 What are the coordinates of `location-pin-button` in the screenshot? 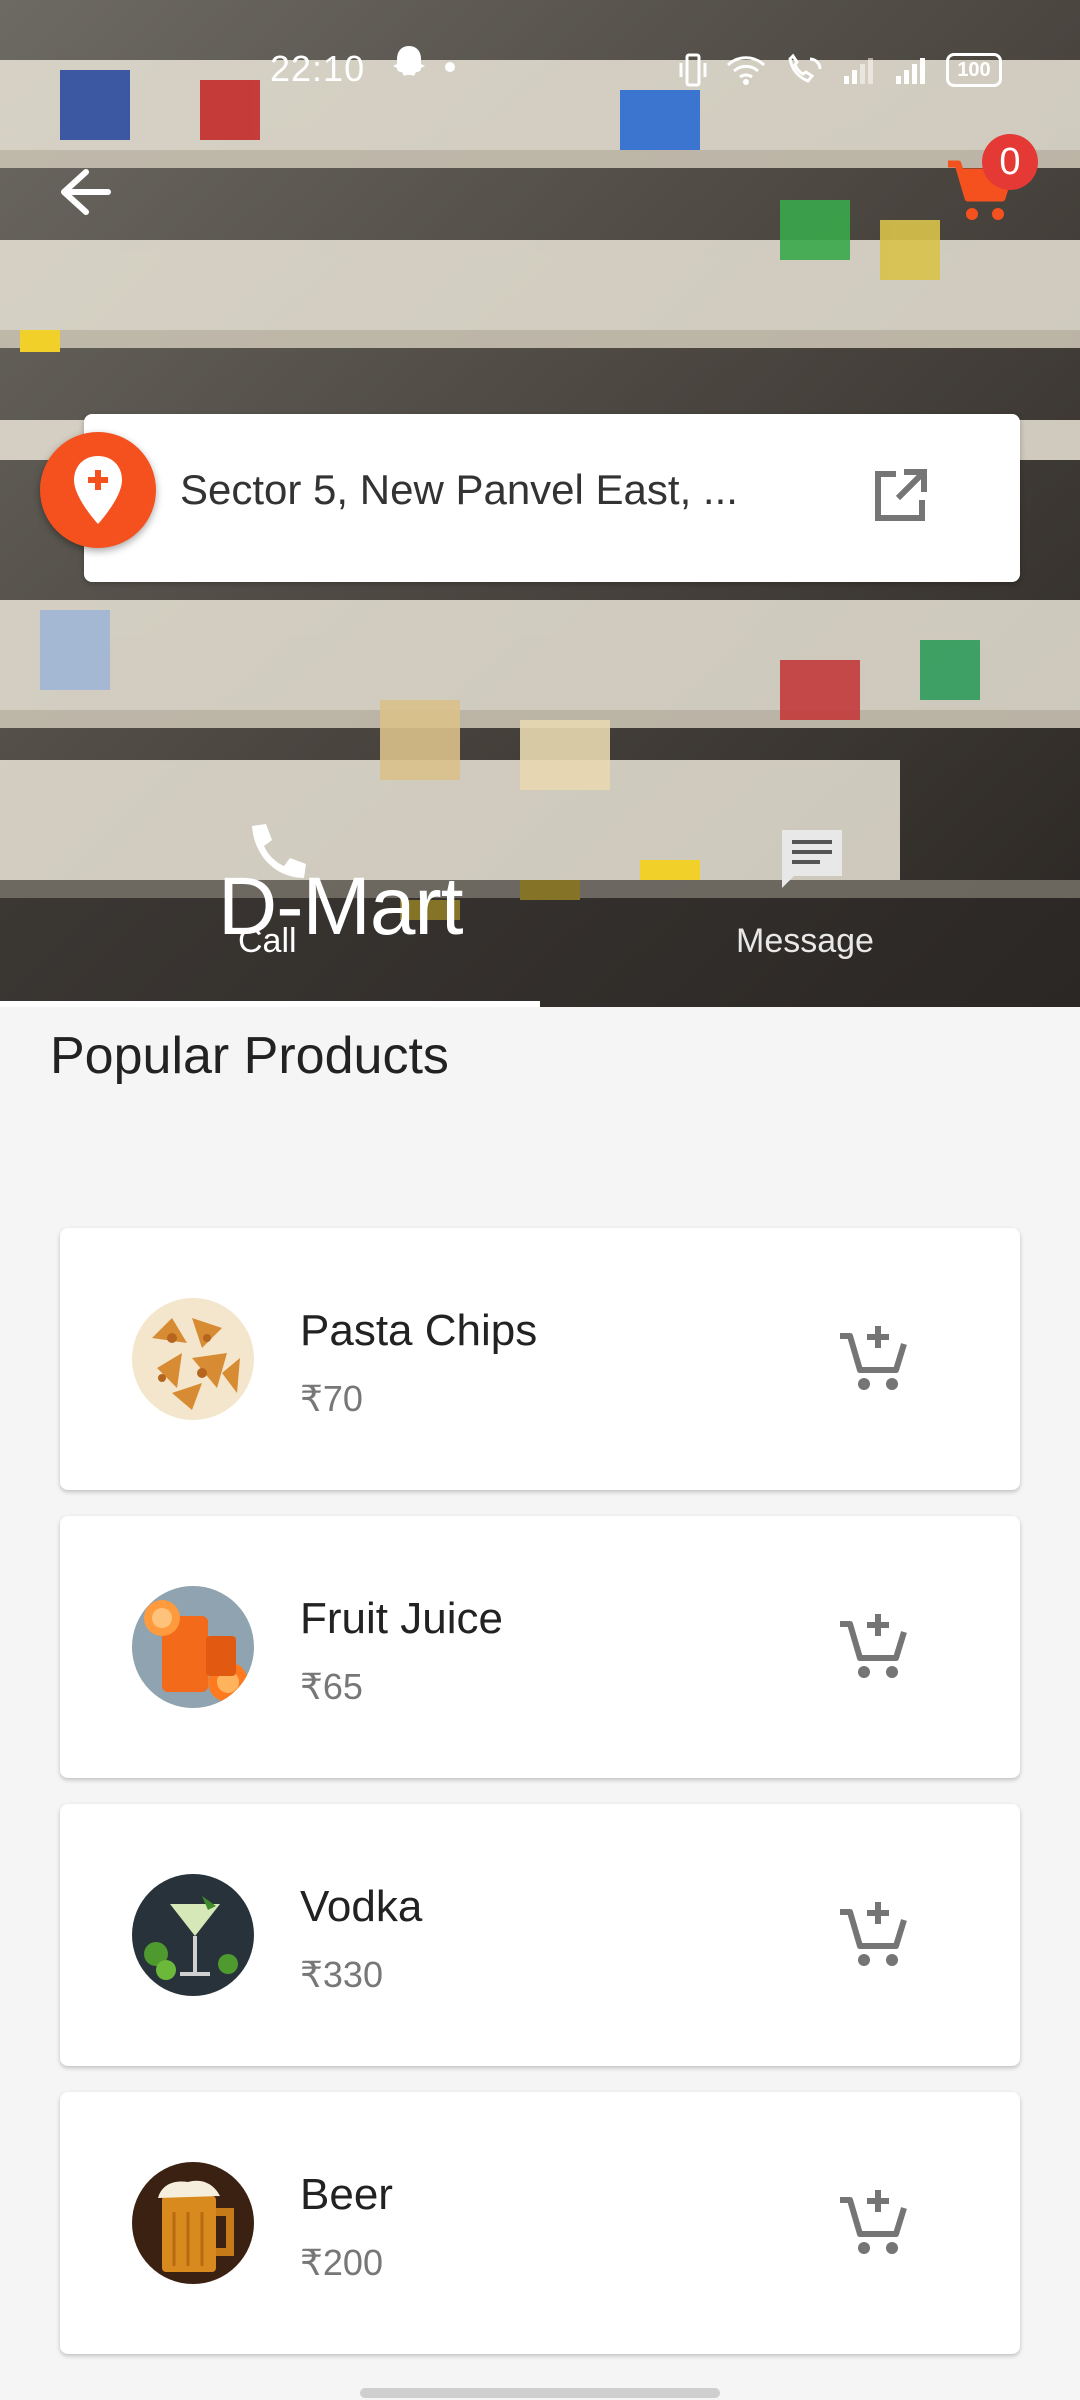 It's located at (98, 490).